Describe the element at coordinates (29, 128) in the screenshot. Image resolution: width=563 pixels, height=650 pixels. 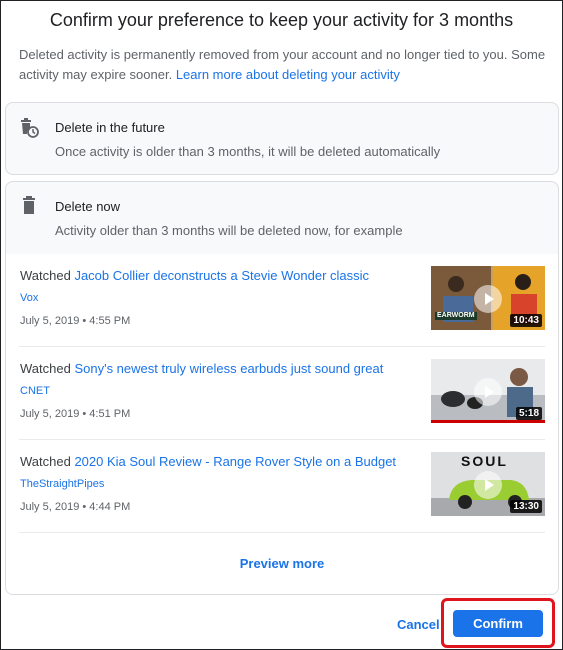
I see `trash-clock-icon` at that location.